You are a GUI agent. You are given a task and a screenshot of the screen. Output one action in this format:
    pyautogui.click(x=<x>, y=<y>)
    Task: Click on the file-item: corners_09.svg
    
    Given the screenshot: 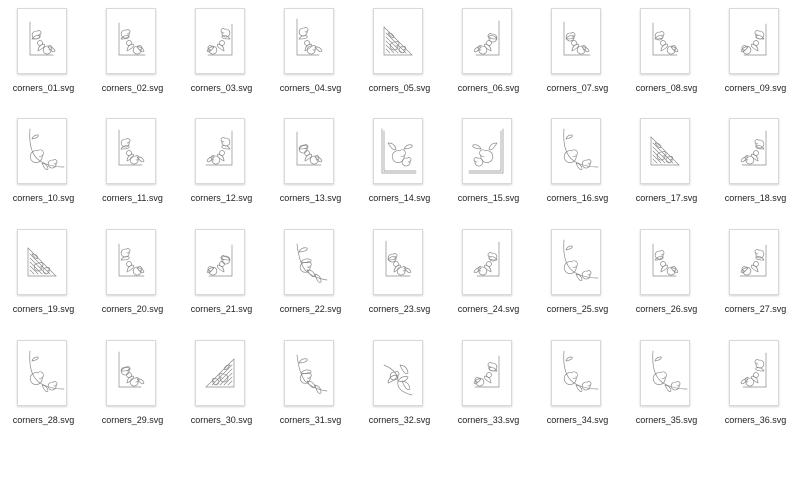 What is the action you would take?
    pyautogui.click(x=752, y=58)
    